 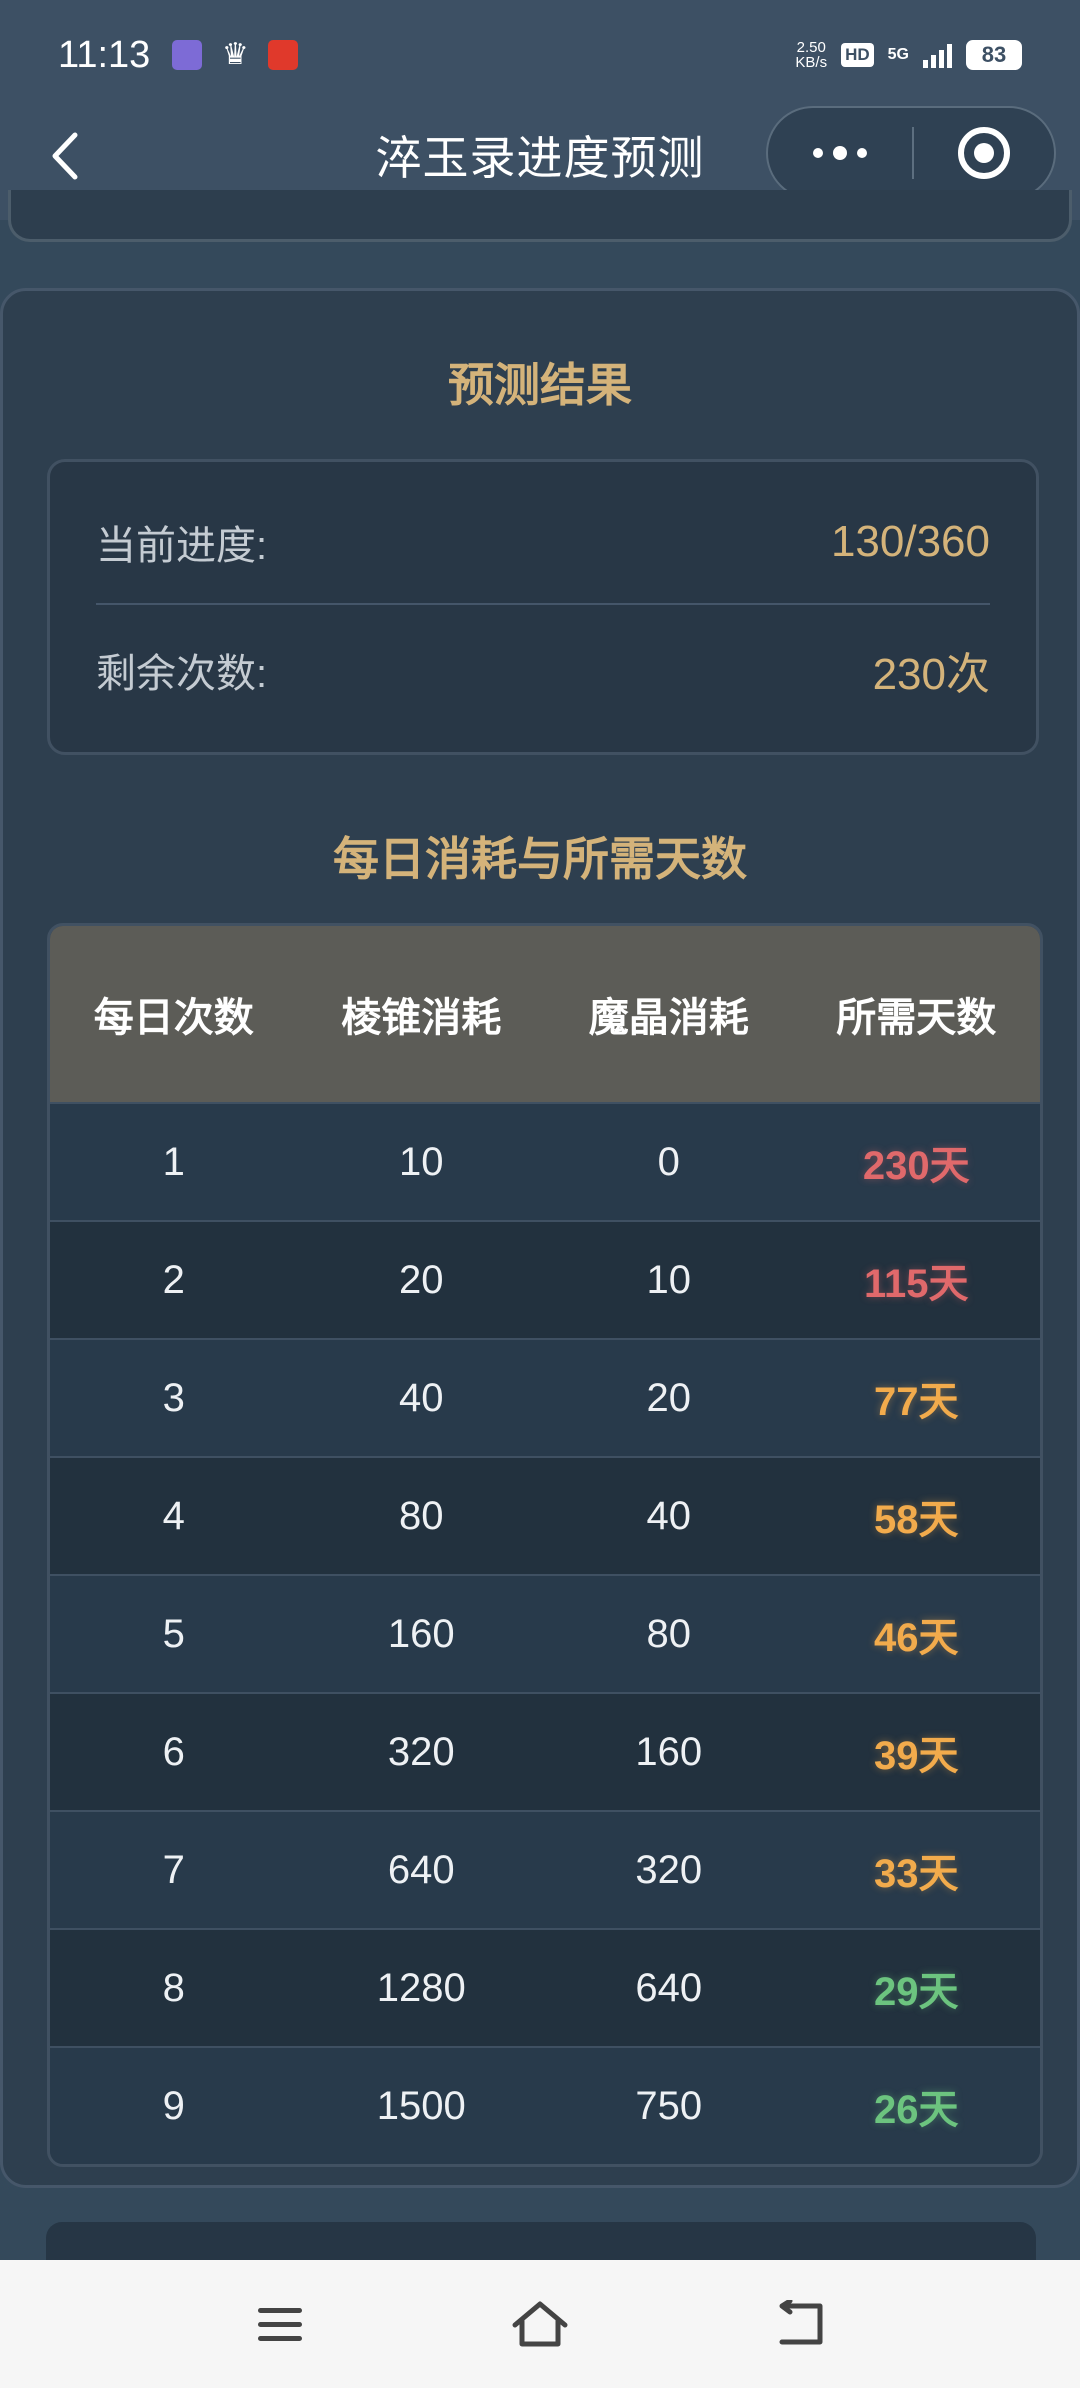 What do you see at coordinates (669, 1515) in the screenshot?
I see `cell-crystal: 40` at bounding box center [669, 1515].